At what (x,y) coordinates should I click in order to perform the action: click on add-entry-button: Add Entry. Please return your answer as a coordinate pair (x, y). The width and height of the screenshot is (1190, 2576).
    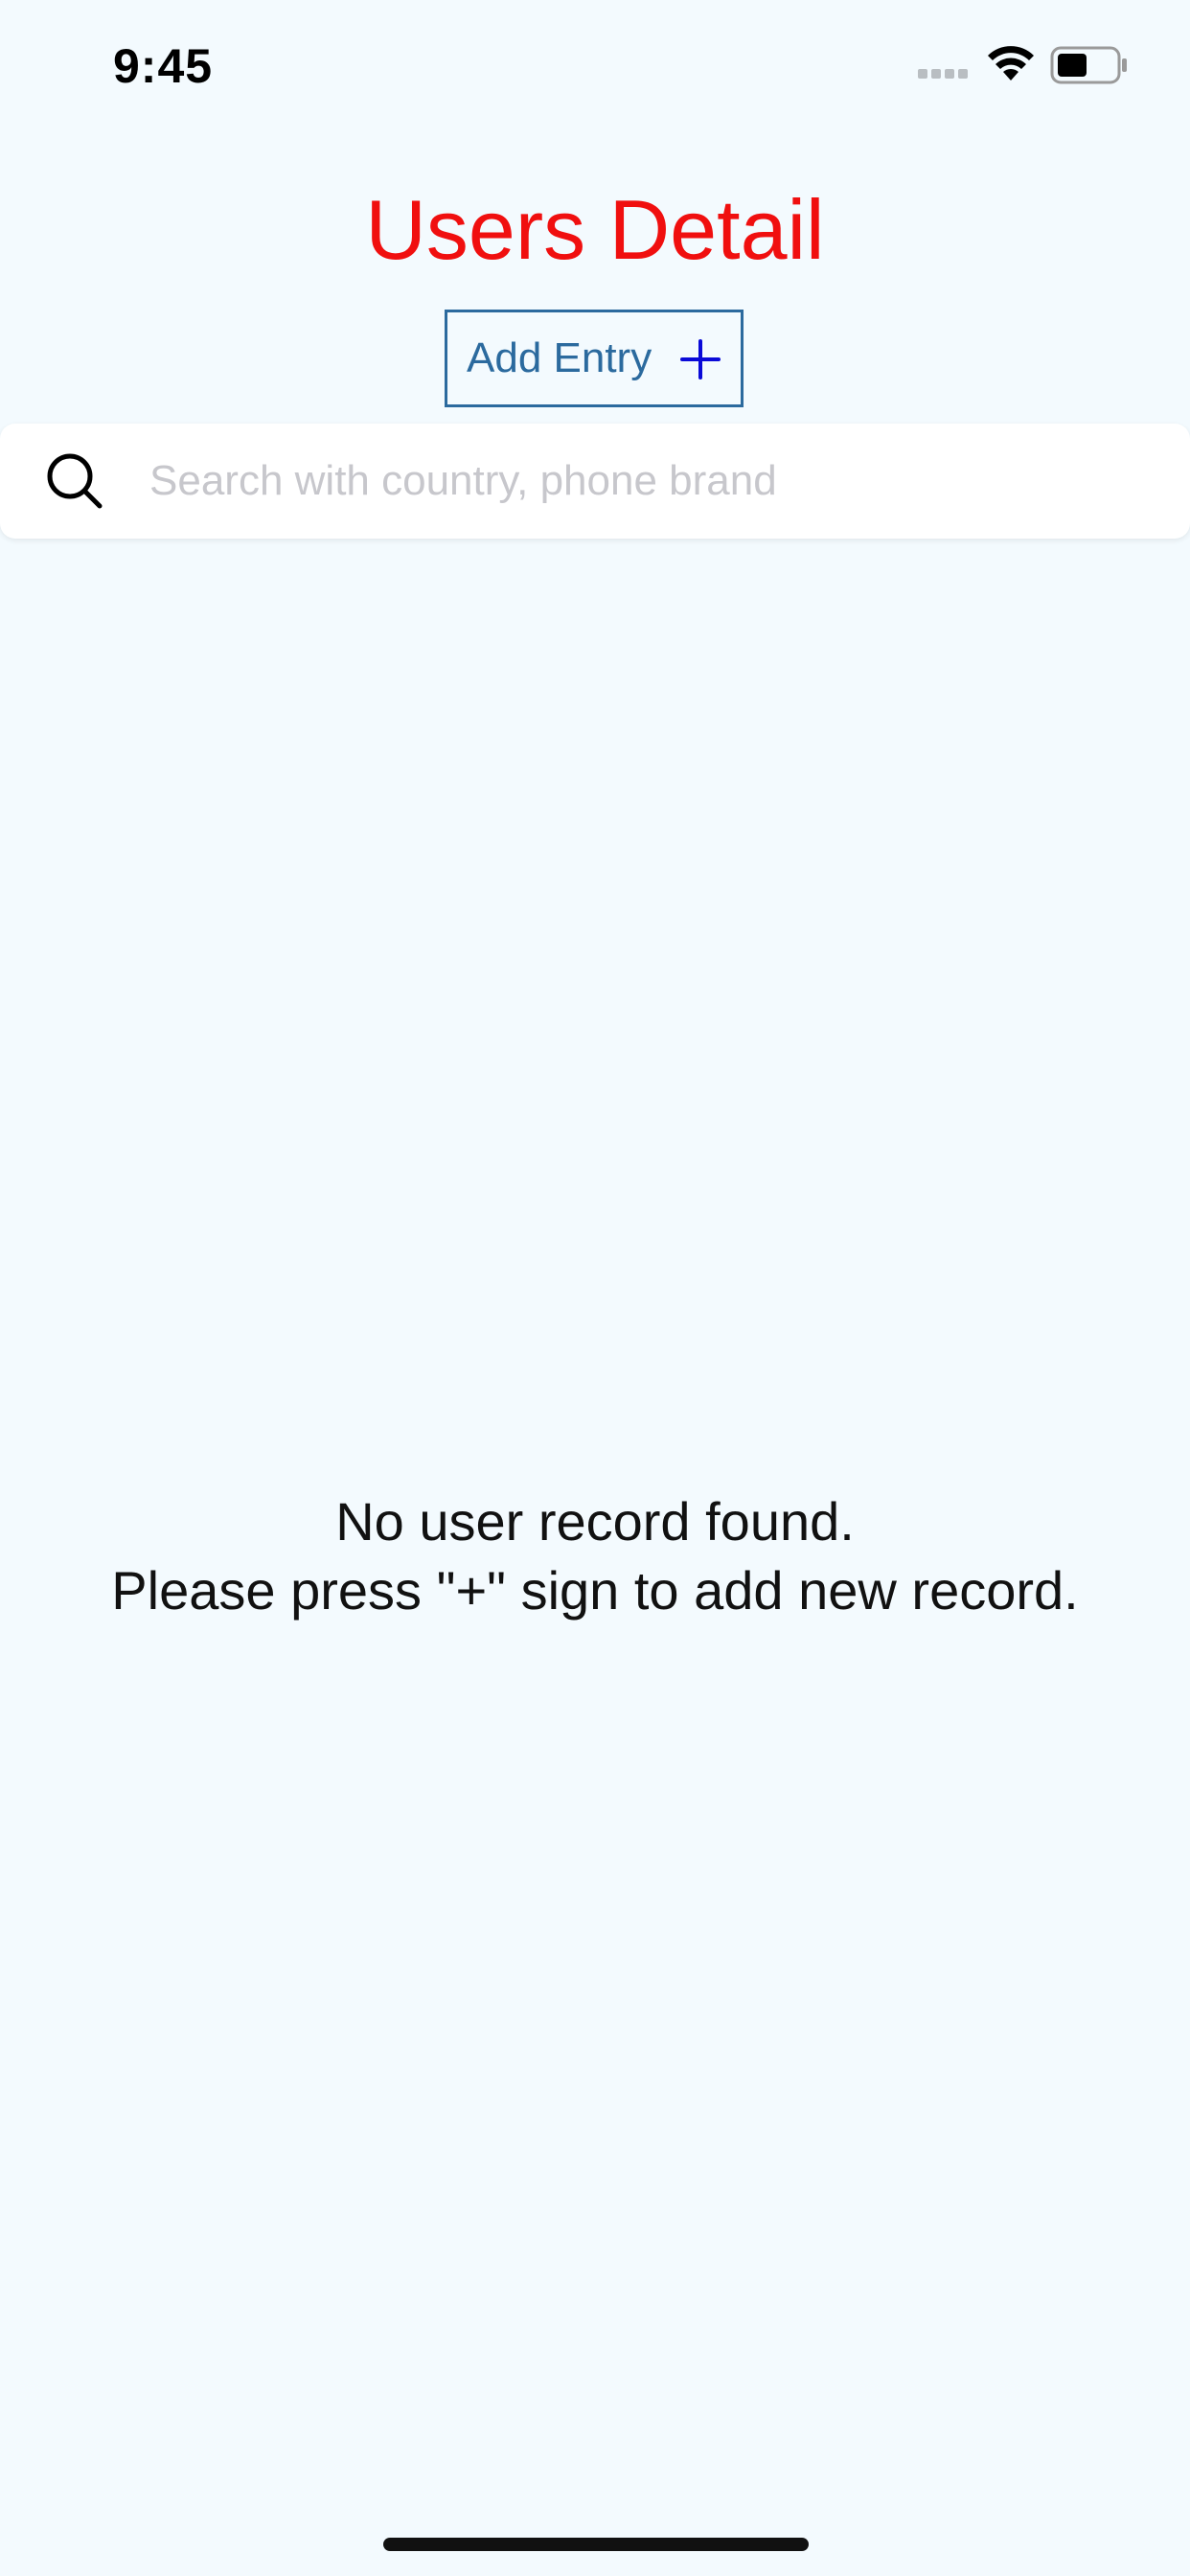
    Looking at the image, I should click on (594, 358).